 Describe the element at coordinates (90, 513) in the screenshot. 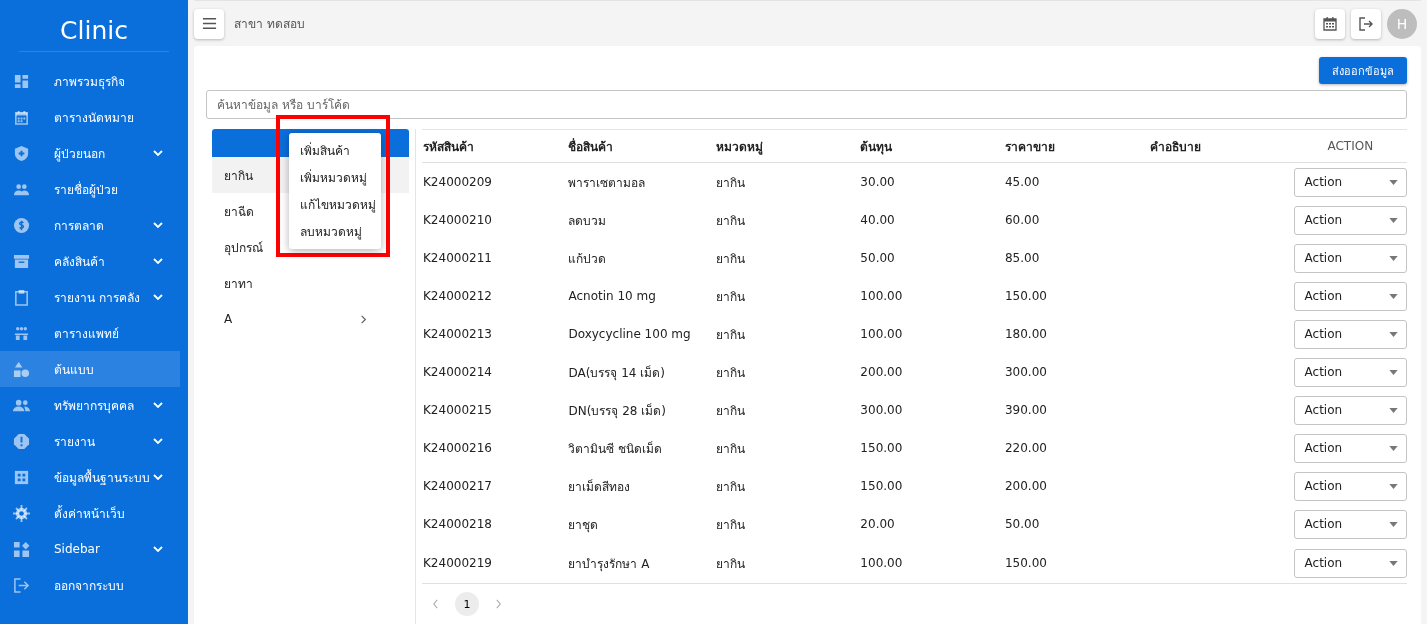

I see `sidebar-item: ตั้งค่าหน้าเว็บ` at that location.